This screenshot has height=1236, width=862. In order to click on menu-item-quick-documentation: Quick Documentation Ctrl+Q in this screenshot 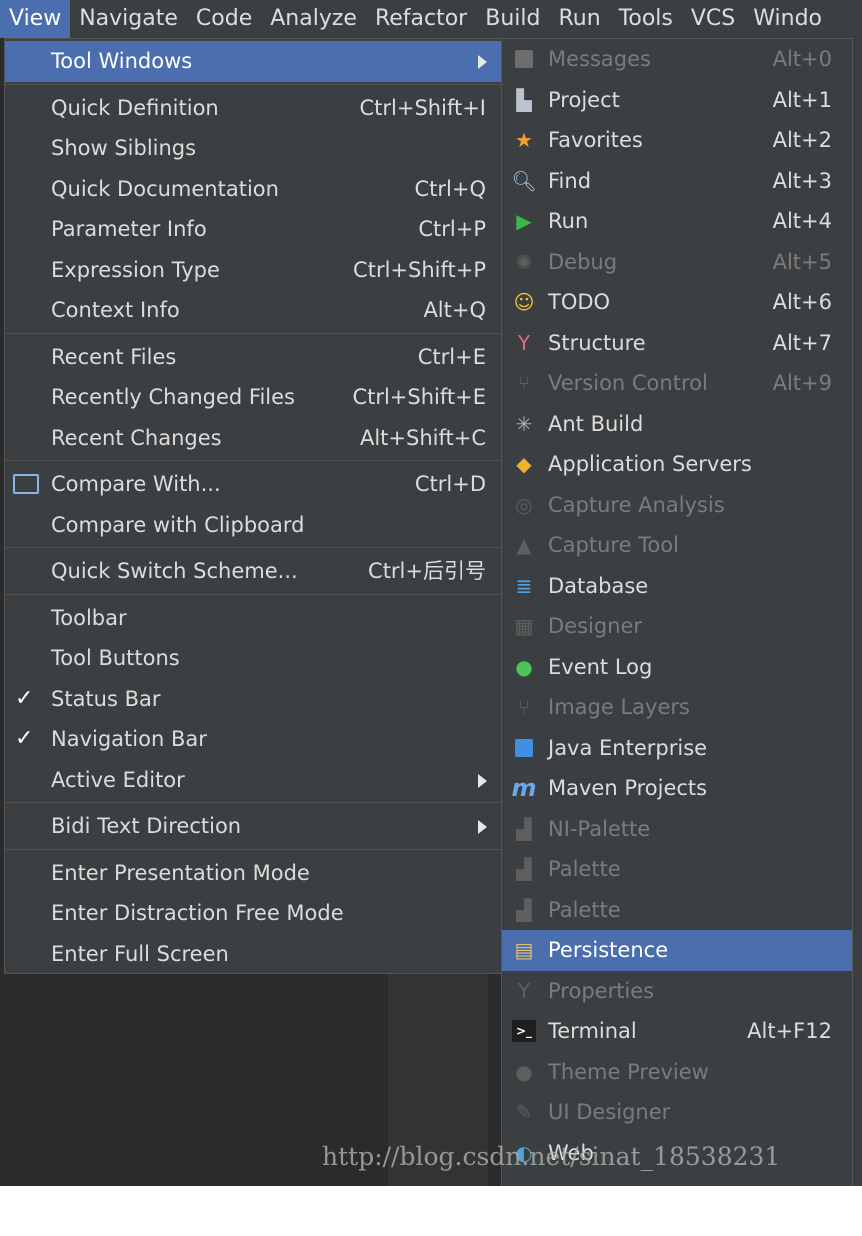, I will do `click(253, 189)`.